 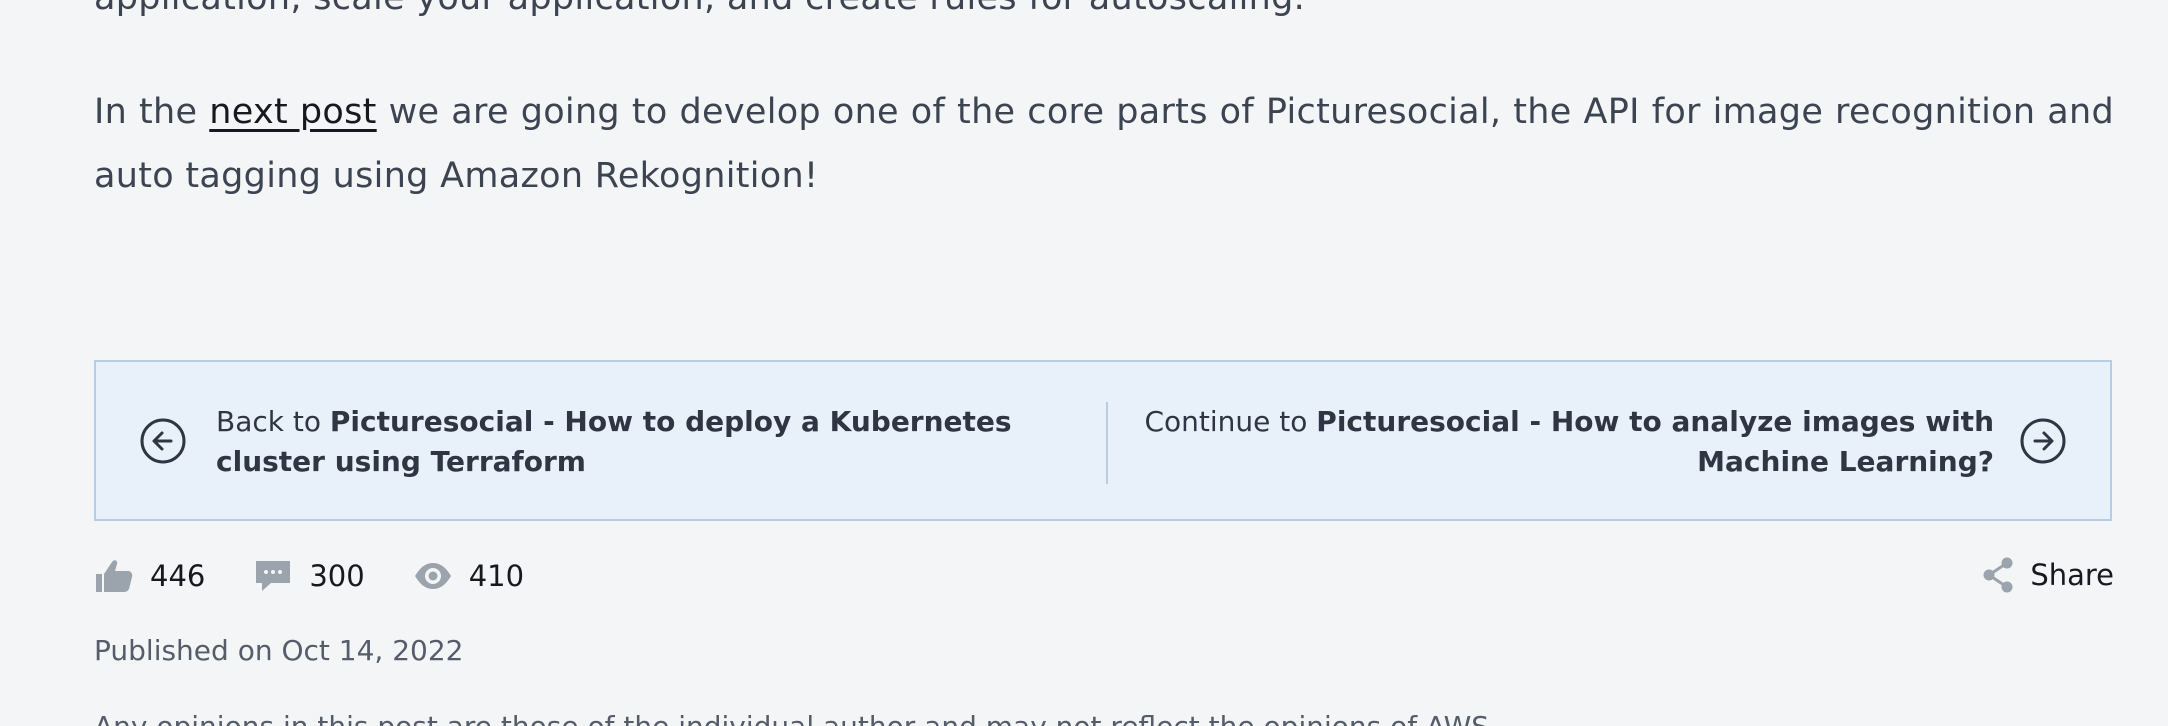 I want to click on paragraph-text-start: In the, so click(x=152, y=112).